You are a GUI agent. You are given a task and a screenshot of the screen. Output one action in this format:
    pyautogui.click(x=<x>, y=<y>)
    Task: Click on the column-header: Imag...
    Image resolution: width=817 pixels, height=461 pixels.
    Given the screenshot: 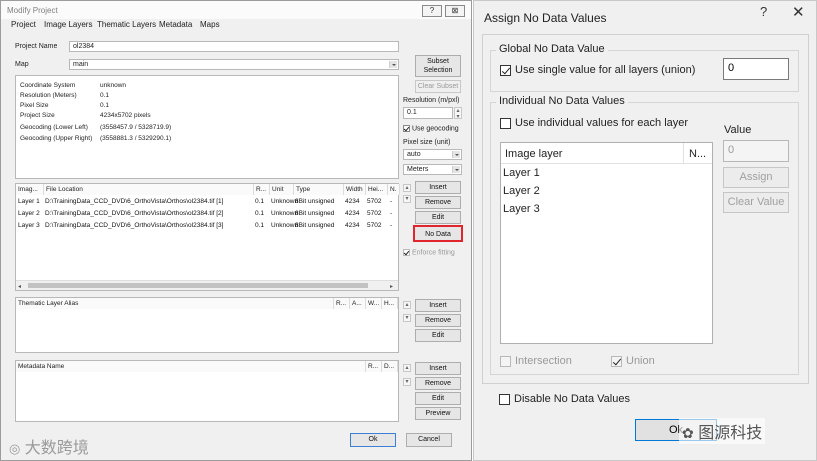 What is the action you would take?
    pyautogui.click(x=30, y=189)
    